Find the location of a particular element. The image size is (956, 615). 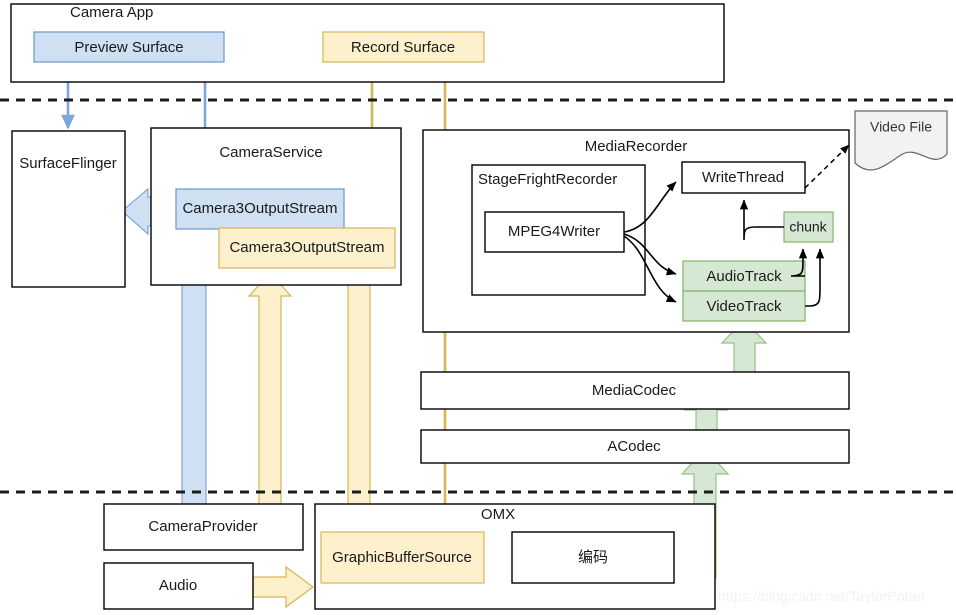

label-acodec: ACodec is located at coordinates (634, 446).